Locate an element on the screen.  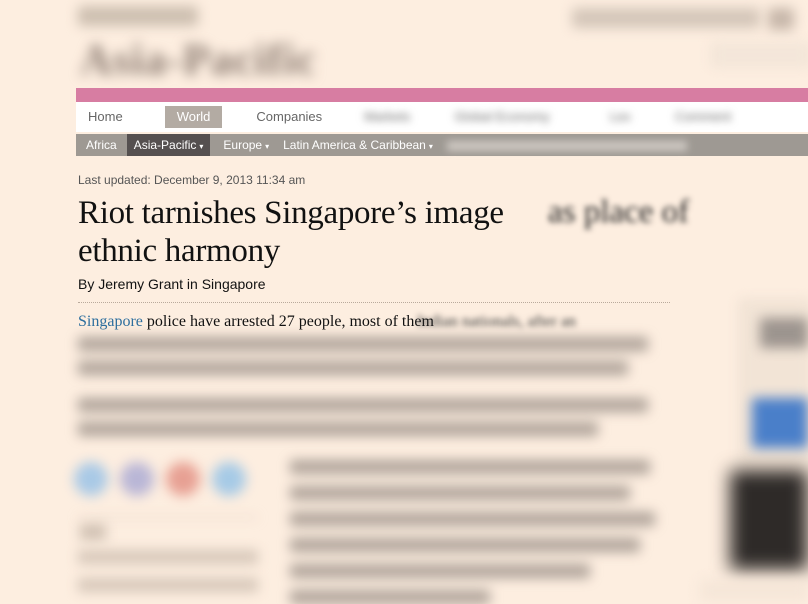
twitter-icon is located at coordinates (91, 479).